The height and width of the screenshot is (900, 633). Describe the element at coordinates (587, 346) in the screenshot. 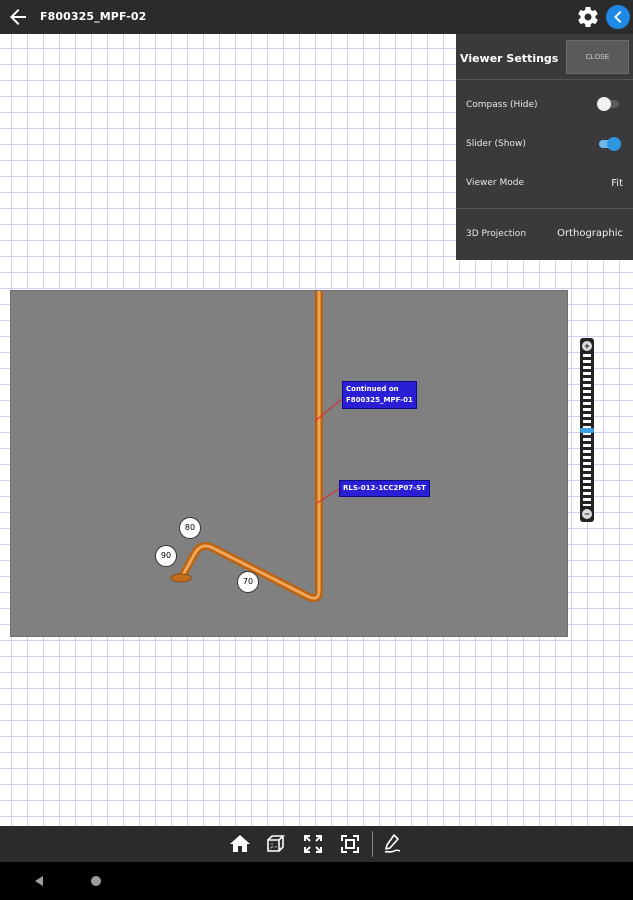

I see `zoom-in-button: +` at that location.